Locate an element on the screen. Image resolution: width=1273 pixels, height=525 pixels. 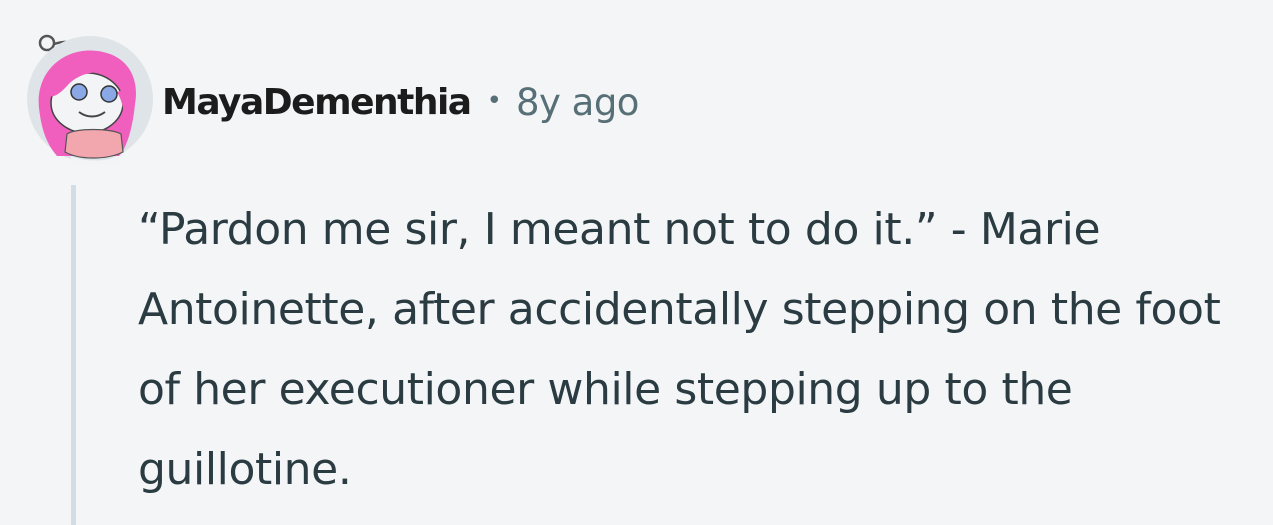
thread-collapse-line is located at coordinates (73, 355).